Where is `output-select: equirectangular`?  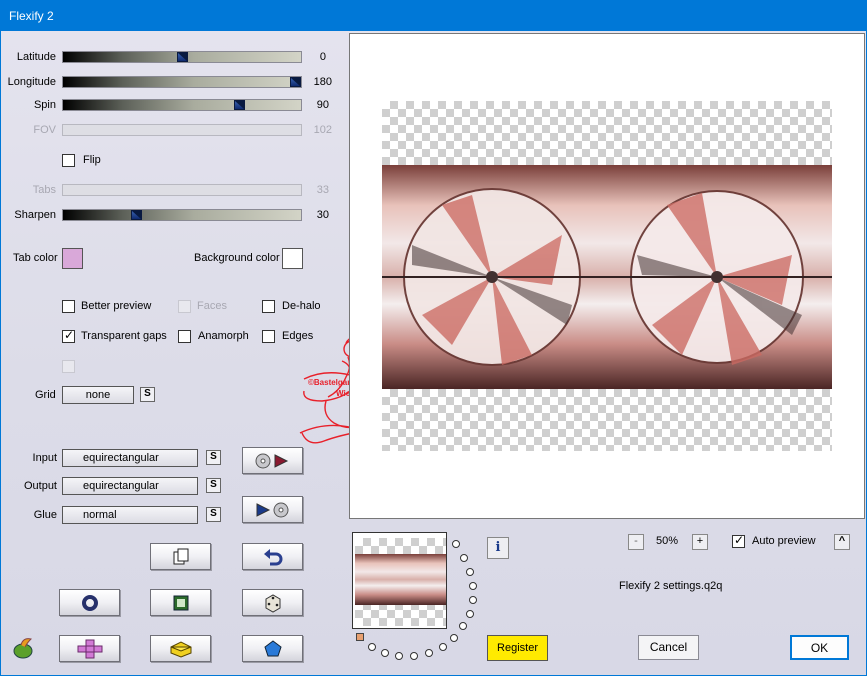
output-select: equirectangular is located at coordinates (130, 486).